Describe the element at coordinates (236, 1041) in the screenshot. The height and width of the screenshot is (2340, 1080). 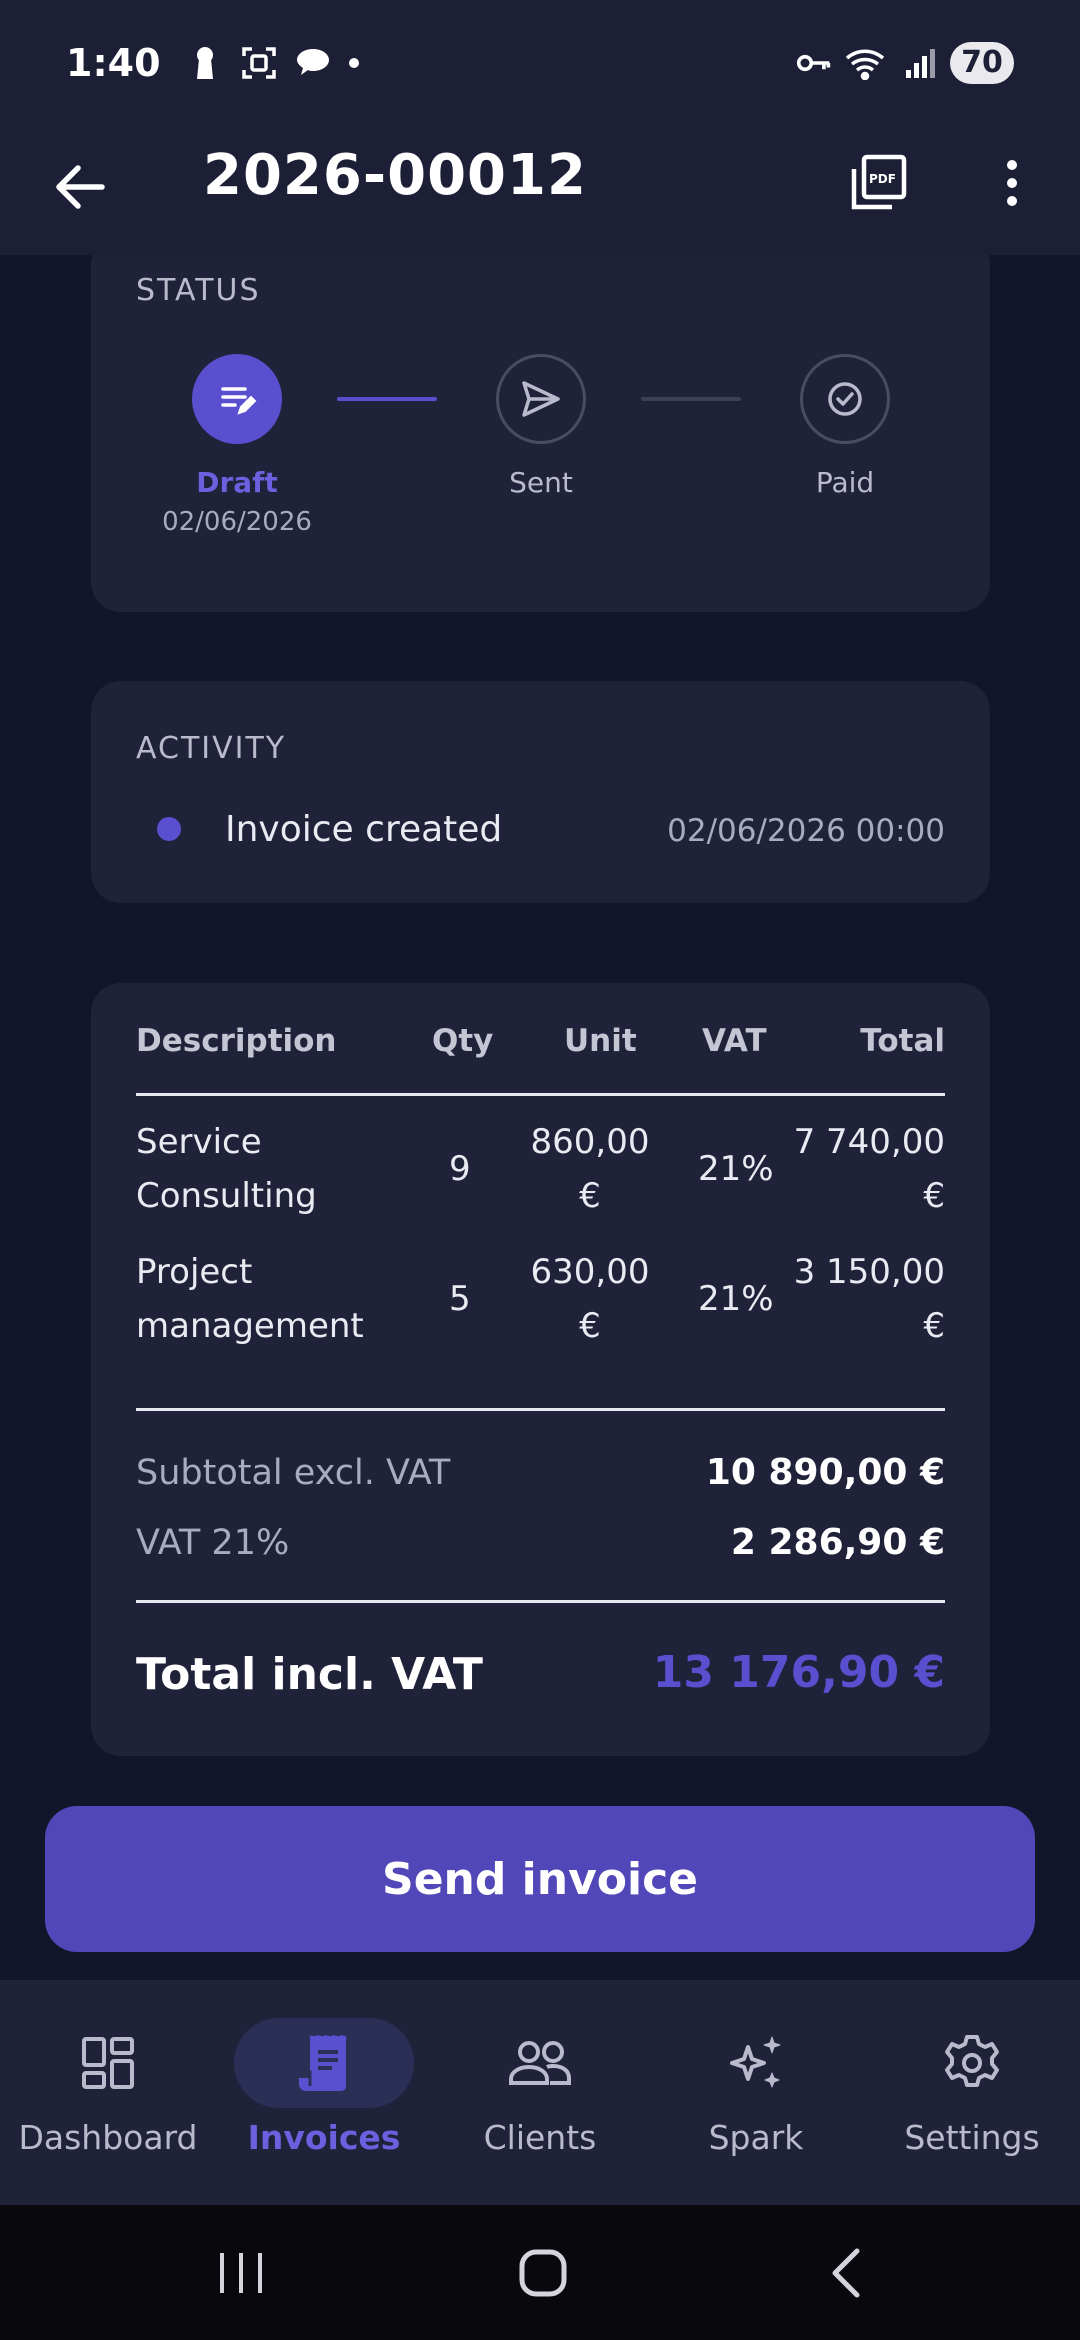
I see `header-description: Description` at that location.